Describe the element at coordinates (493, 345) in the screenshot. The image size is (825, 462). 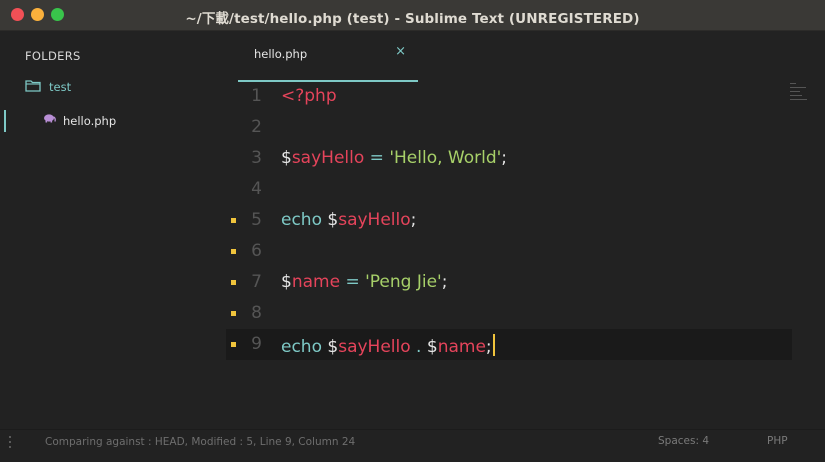
I see `text-cursor` at that location.